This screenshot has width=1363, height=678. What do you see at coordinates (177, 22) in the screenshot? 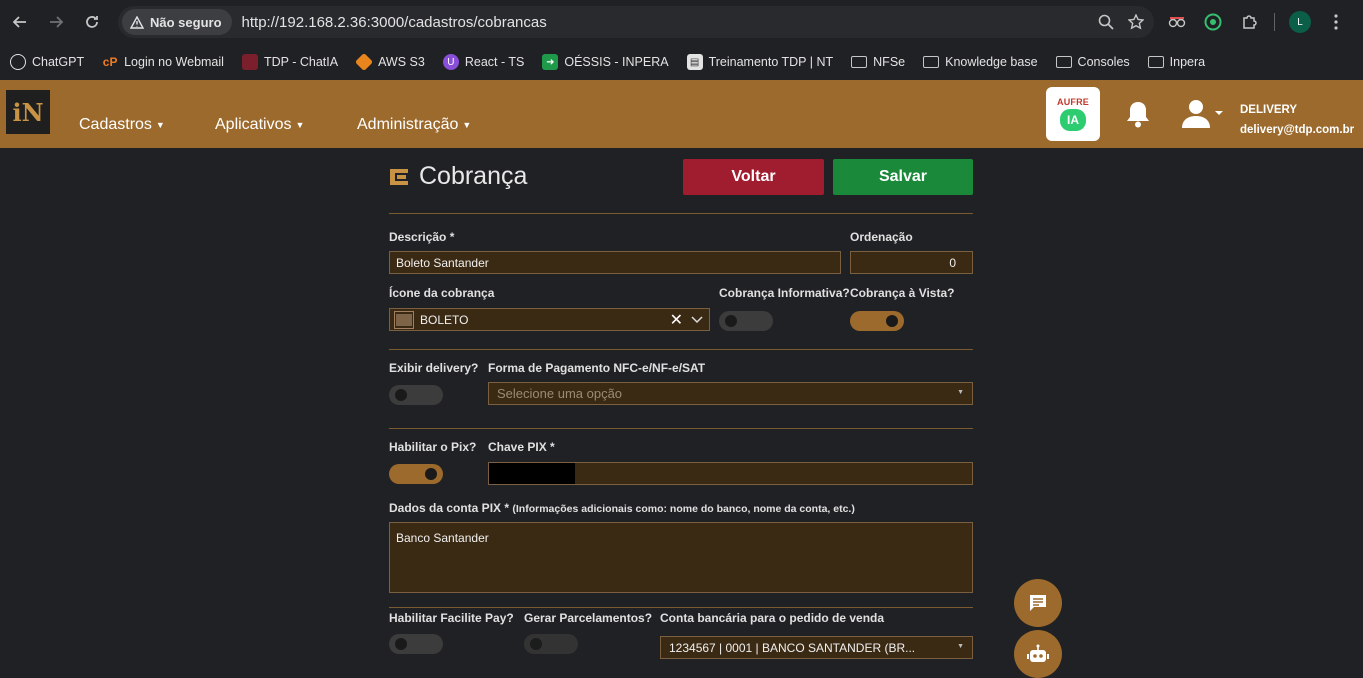
I see `security-chip: Não seguro` at bounding box center [177, 22].